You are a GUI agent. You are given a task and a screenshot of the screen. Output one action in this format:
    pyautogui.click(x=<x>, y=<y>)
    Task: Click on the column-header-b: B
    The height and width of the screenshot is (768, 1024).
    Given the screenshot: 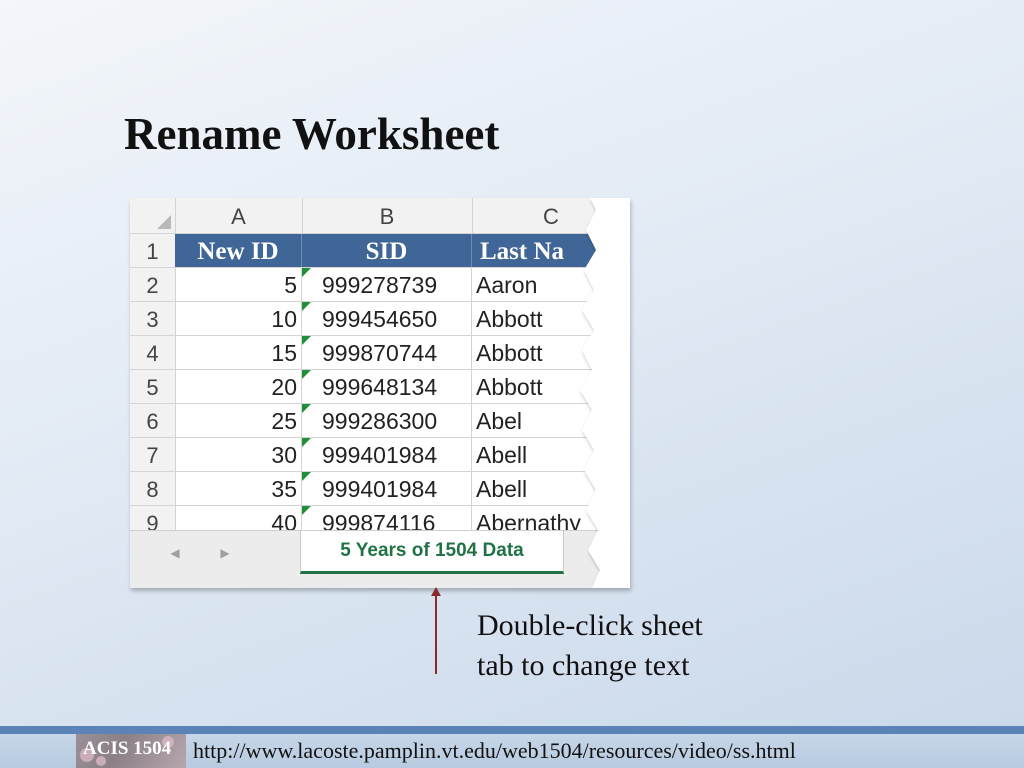 What is the action you would take?
    pyautogui.click(x=387, y=215)
    